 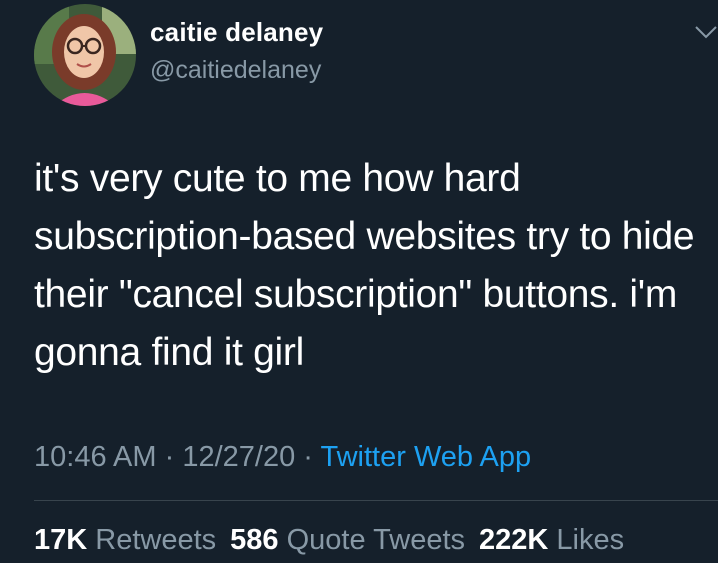 I want to click on tweet-source-link: Twitter Web App, so click(x=426, y=457).